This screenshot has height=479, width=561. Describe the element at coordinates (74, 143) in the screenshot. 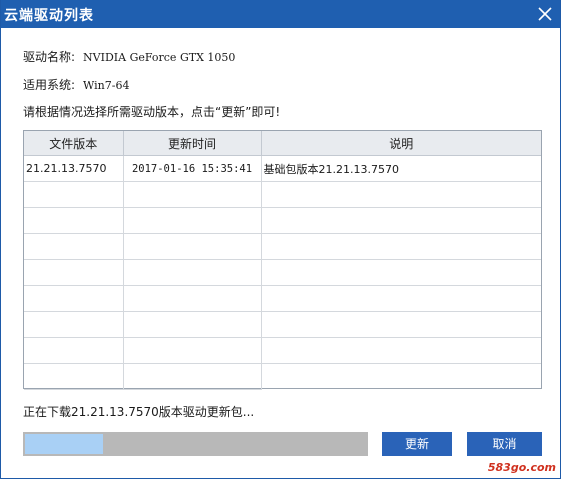

I see `column-header-file-version: 文件版本` at that location.